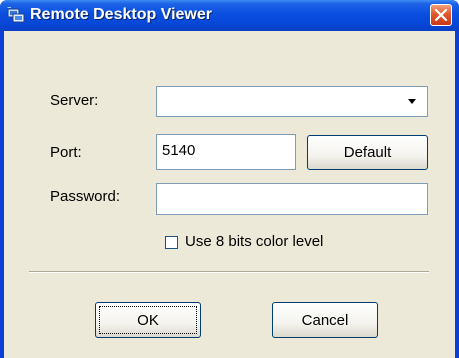  I want to click on color-level-checkbox-label: Use 8 bits color level, so click(254, 241).